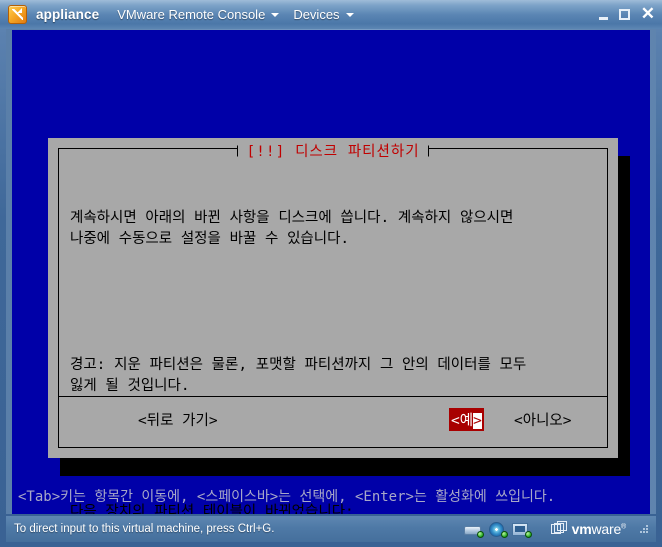 Image resolution: width=662 pixels, height=547 pixels. I want to click on no-button: <아니오>, so click(542, 419).